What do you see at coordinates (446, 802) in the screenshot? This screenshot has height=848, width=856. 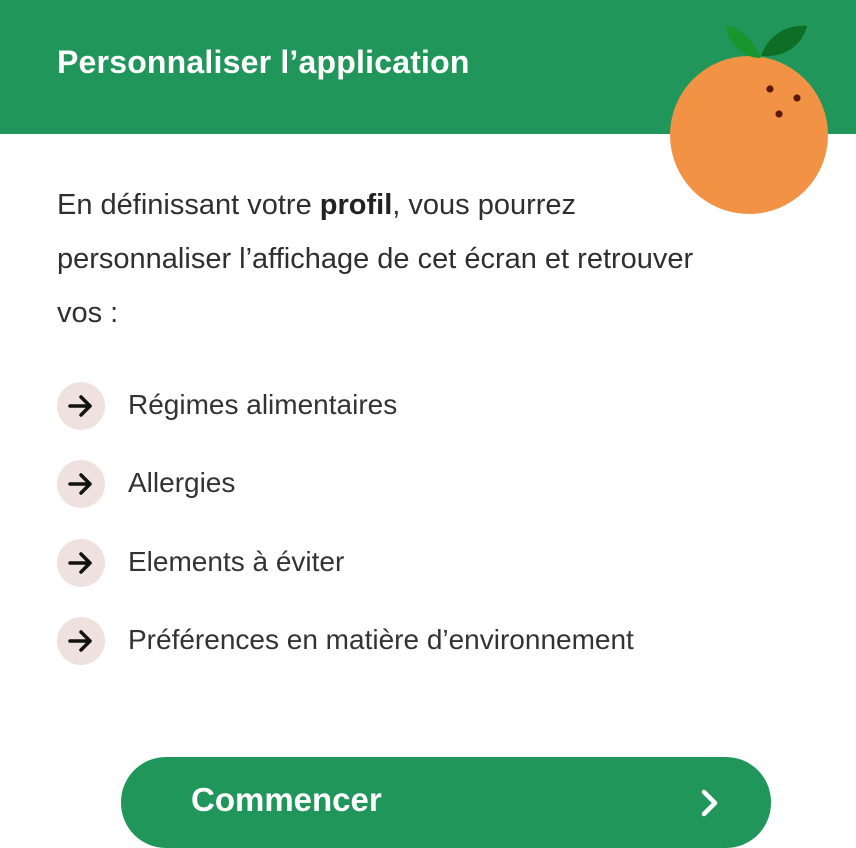 I see `start-button: Commencer` at bounding box center [446, 802].